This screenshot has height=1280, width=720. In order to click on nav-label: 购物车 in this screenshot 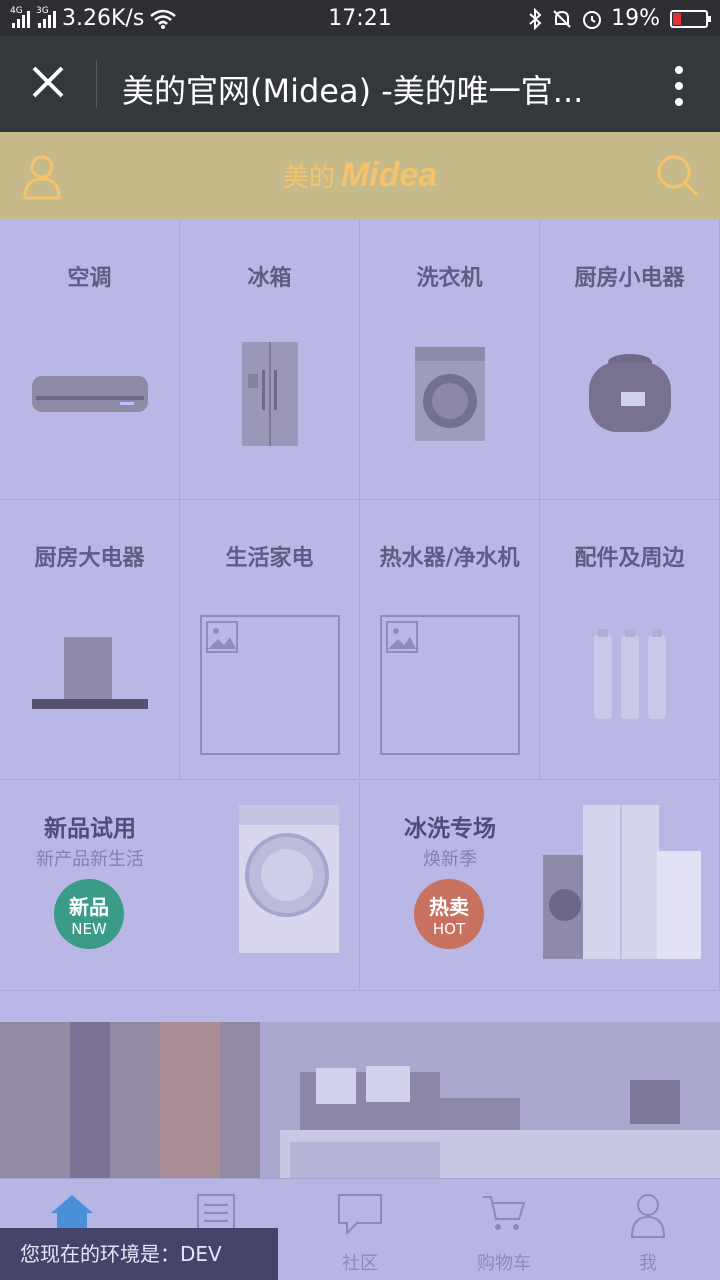, I will do `click(504, 1263)`.